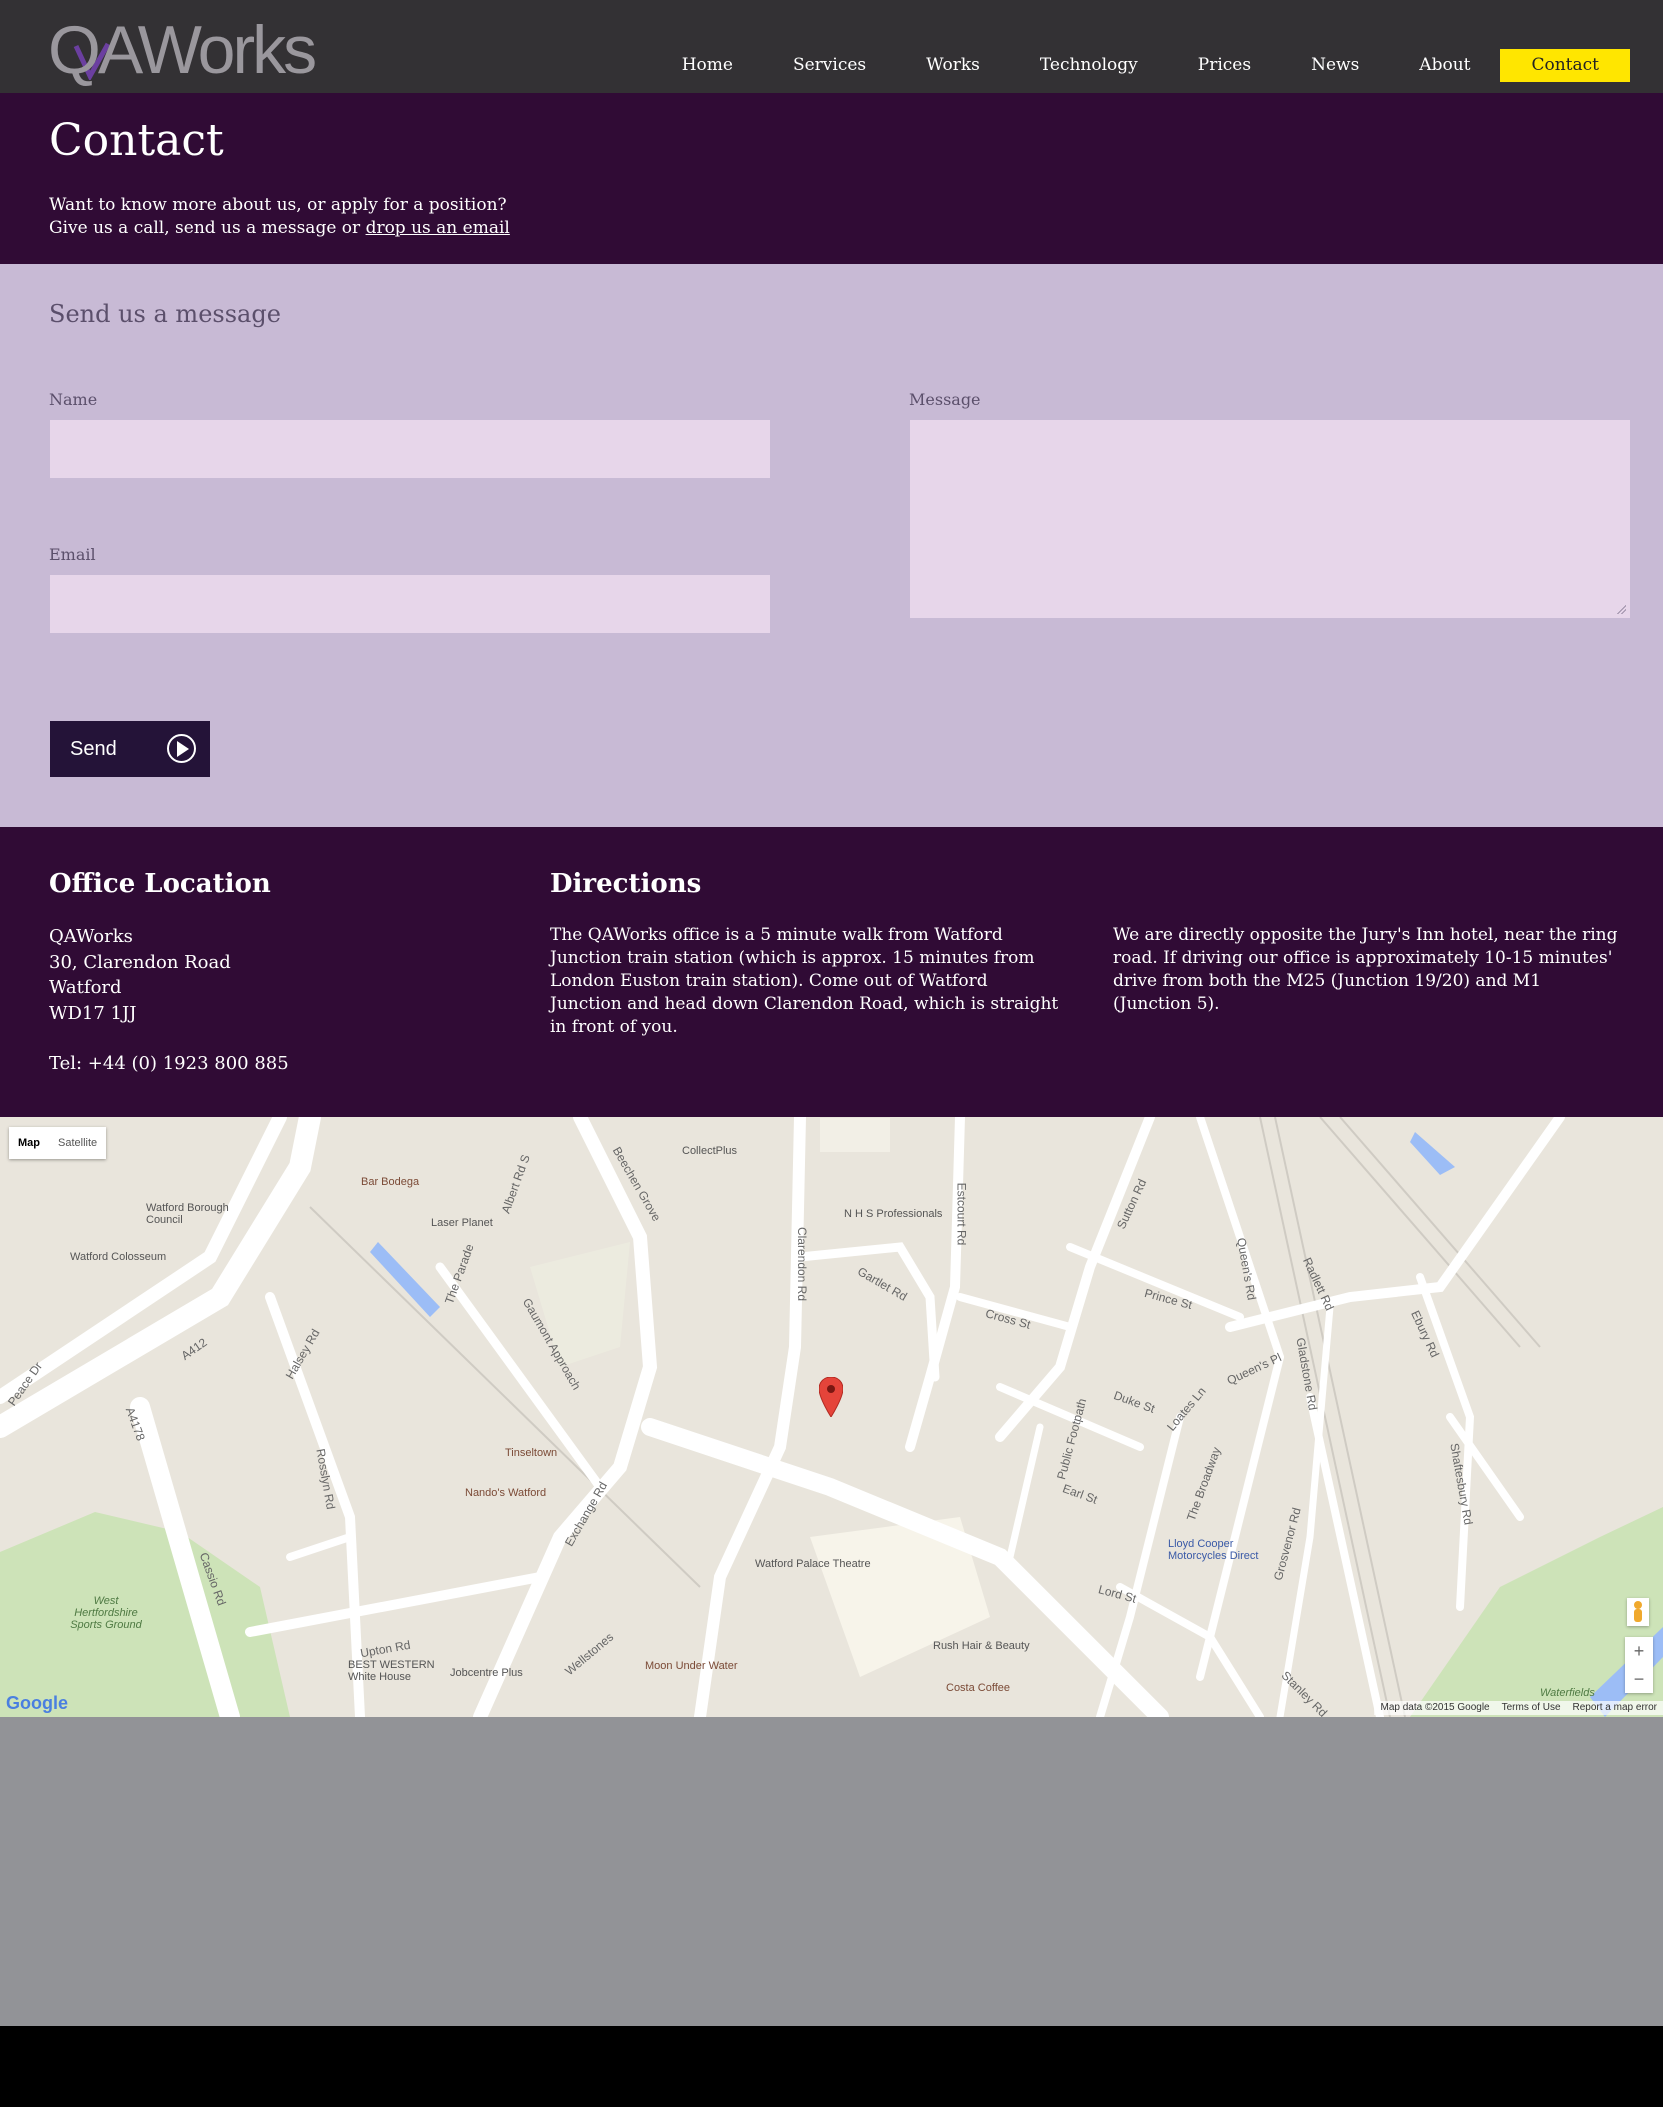 This screenshot has width=1663, height=2107. Describe the element at coordinates (73, 399) in the screenshot. I see `name-label: Name` at that location.